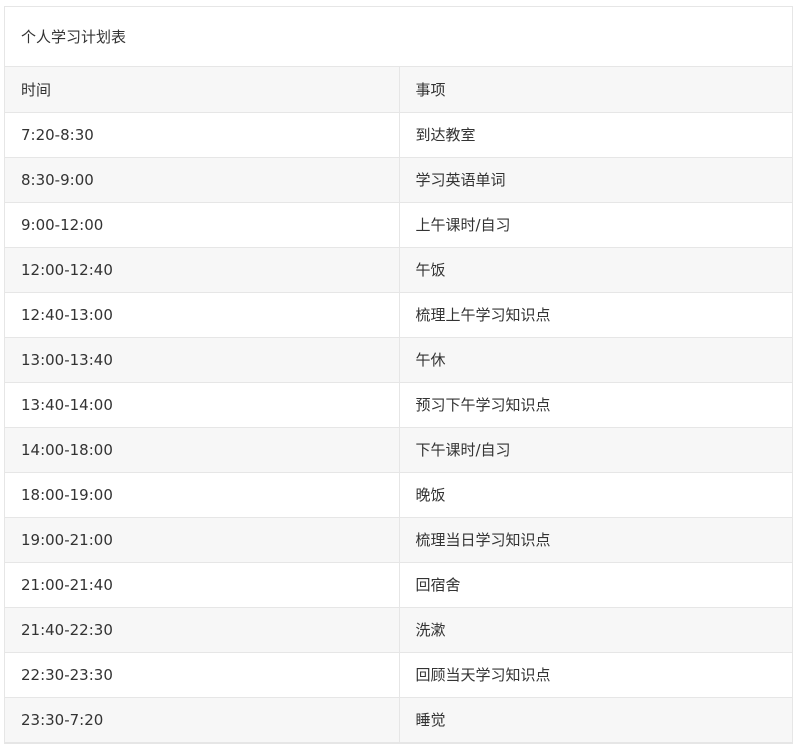  What do you see at coordinates (595, 180) in the screenshot?
I see `item-cell: 学习英语单词` at bounding box center [595, 180].